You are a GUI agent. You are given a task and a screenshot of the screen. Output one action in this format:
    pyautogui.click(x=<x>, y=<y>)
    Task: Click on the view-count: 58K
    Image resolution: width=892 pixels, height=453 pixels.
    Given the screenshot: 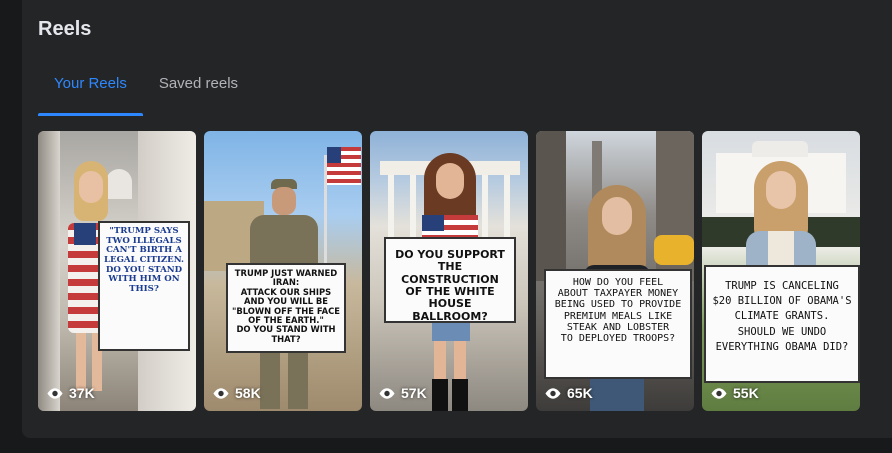 What is the action you would take?
    pyautogui.click(x=236, y=393)
    